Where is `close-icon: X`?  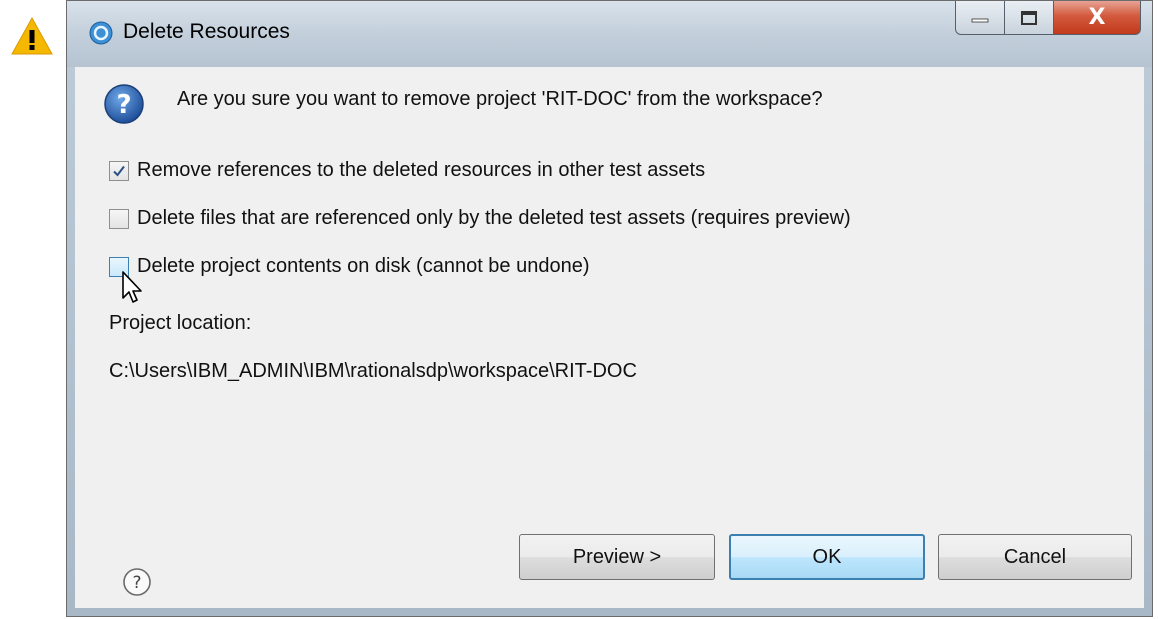 close-icon: X is located at coordinates (1097, 17).